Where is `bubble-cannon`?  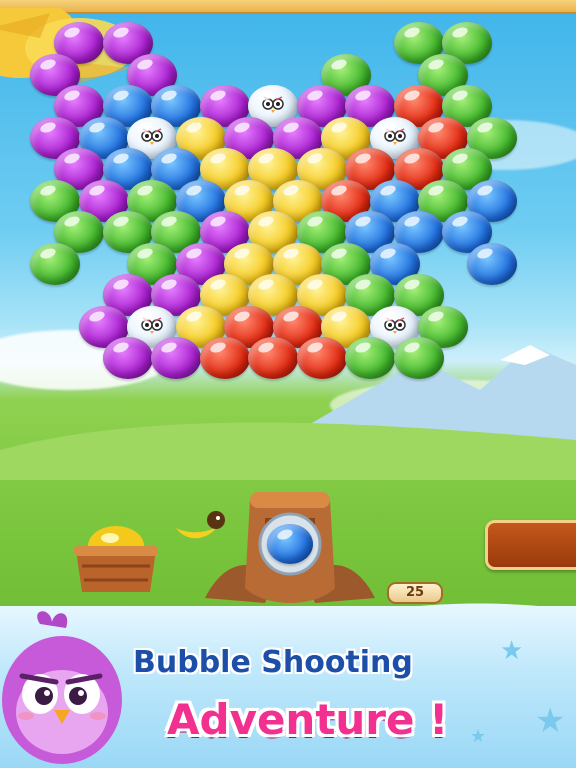
bubble-cannon is located at coordinates (290, 548).